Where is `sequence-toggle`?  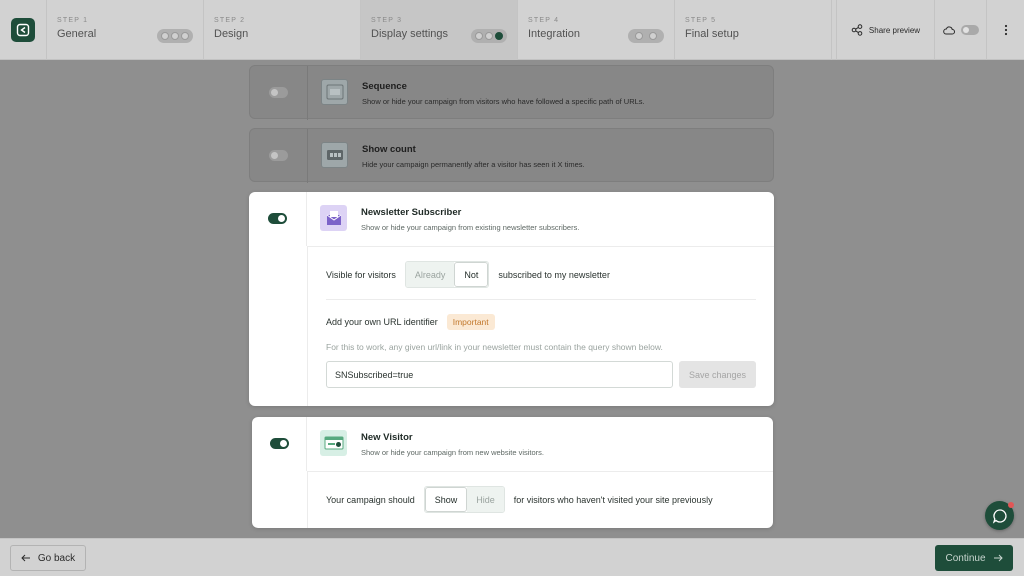 sequence-toggle is located at coordinates (278, 92).